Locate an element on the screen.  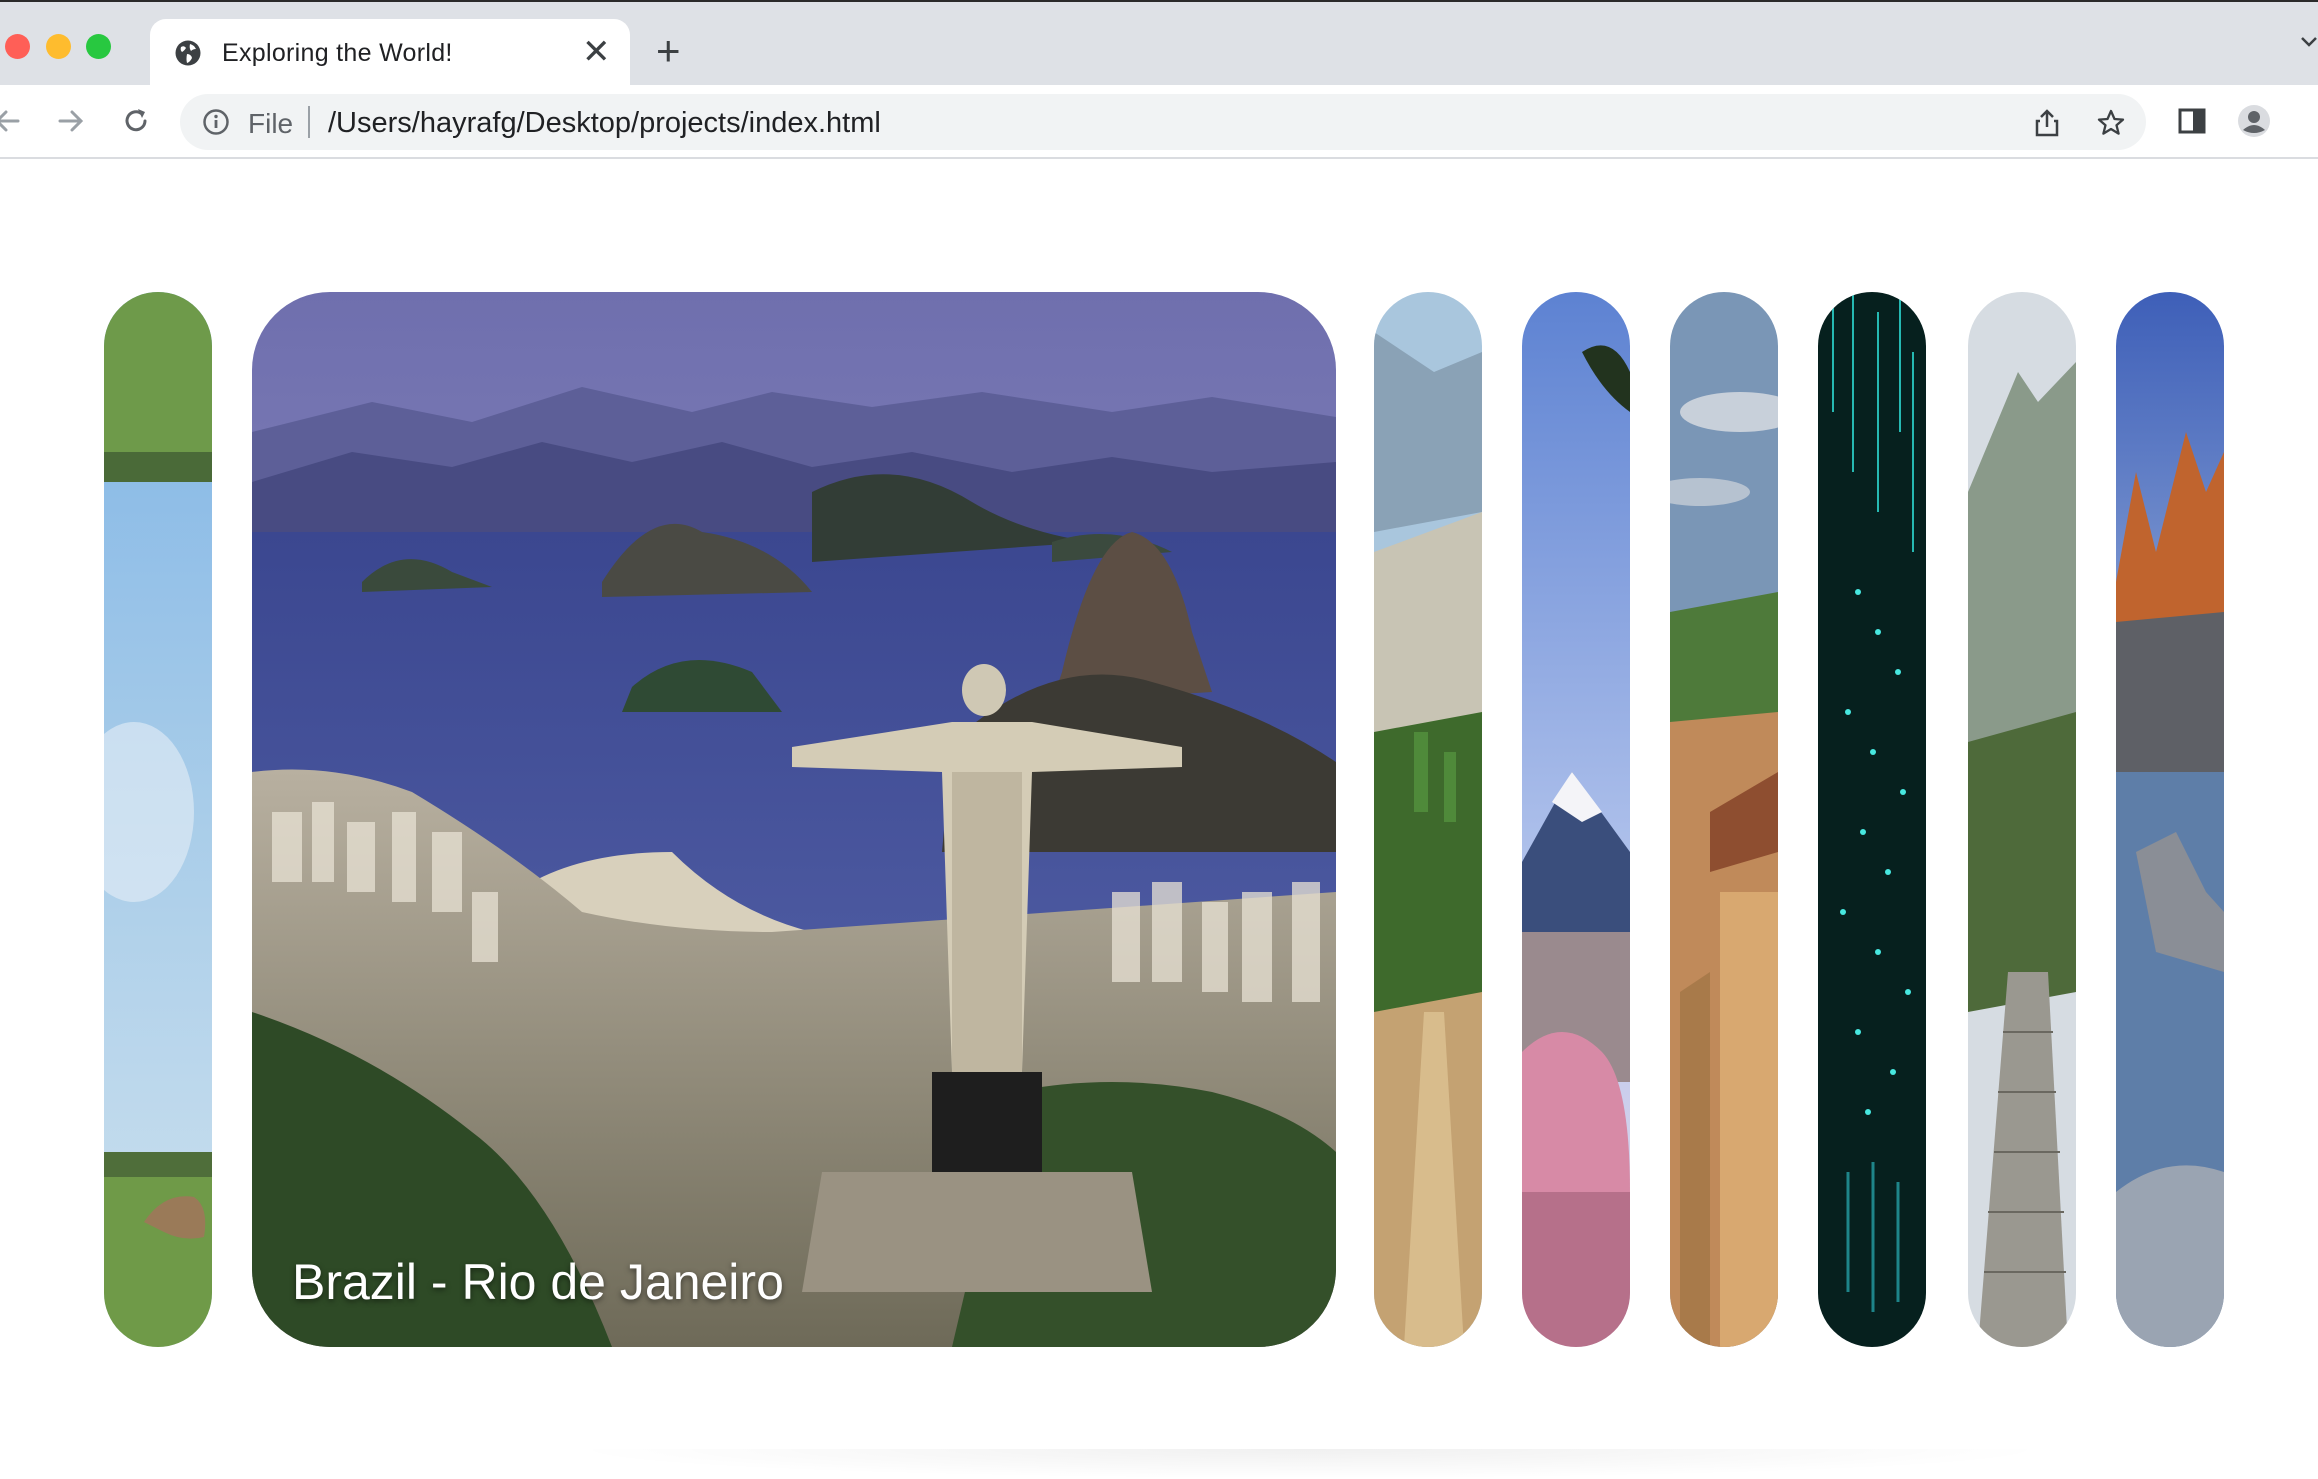
gallery-panel-kangaroo is located at coordinates (158, 819).